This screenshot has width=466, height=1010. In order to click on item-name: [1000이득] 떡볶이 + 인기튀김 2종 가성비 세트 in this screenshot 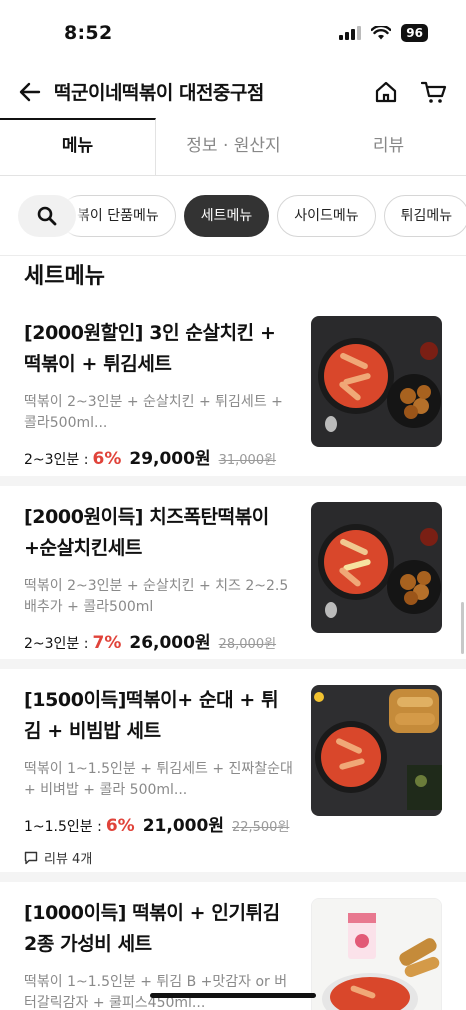, I will do `click(152, 928)`.